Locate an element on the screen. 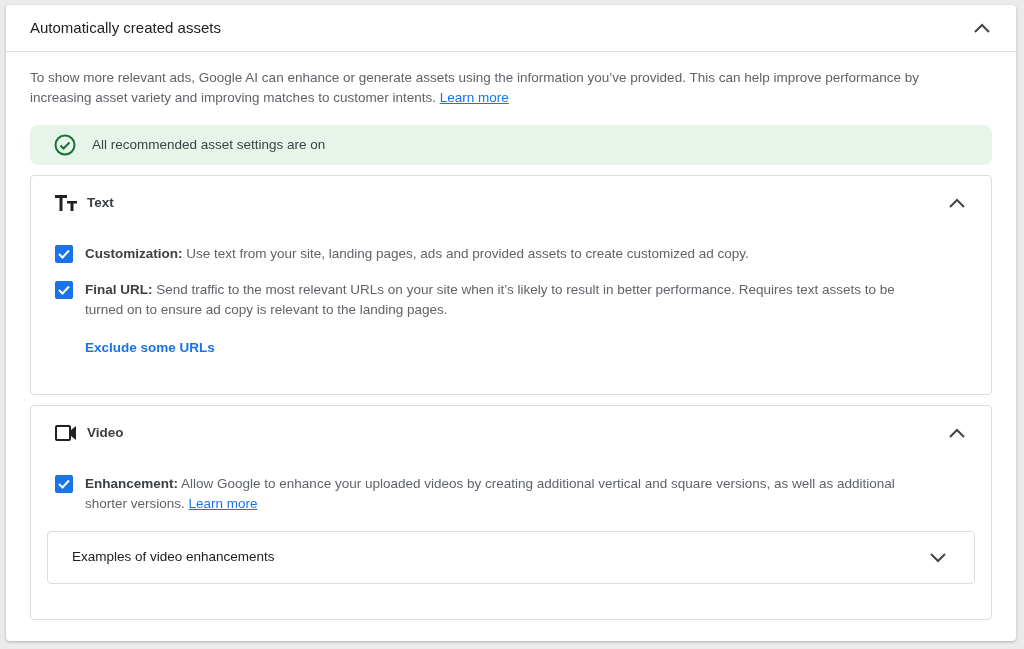 This screenshot has width=1024, height=649. section-title: Video is located at coordinates (105, 432).